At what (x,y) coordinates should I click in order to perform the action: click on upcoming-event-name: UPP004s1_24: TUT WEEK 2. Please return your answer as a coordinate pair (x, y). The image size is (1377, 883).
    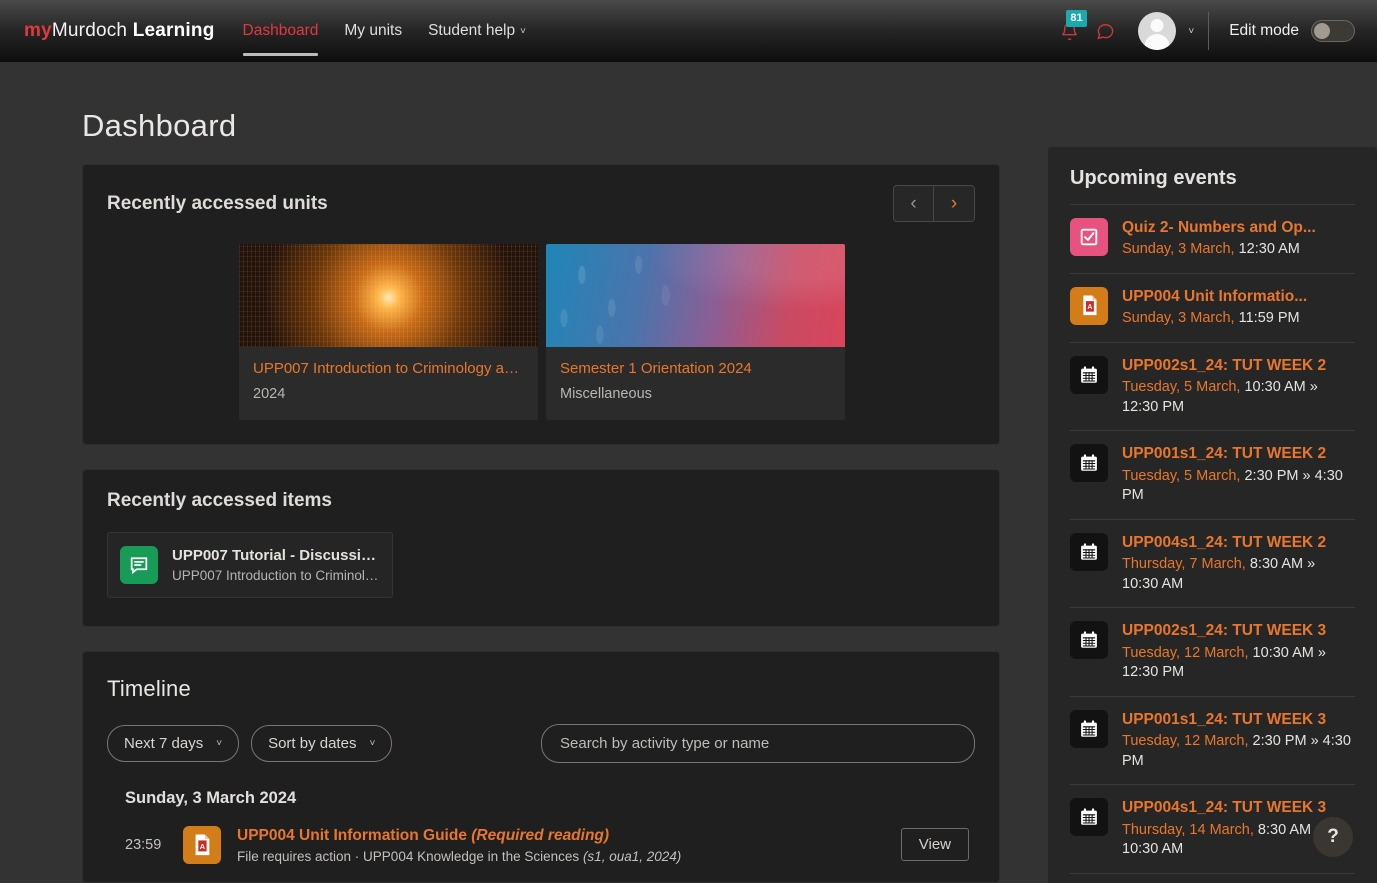
    Looking at the image, I should click on (1224, 542).